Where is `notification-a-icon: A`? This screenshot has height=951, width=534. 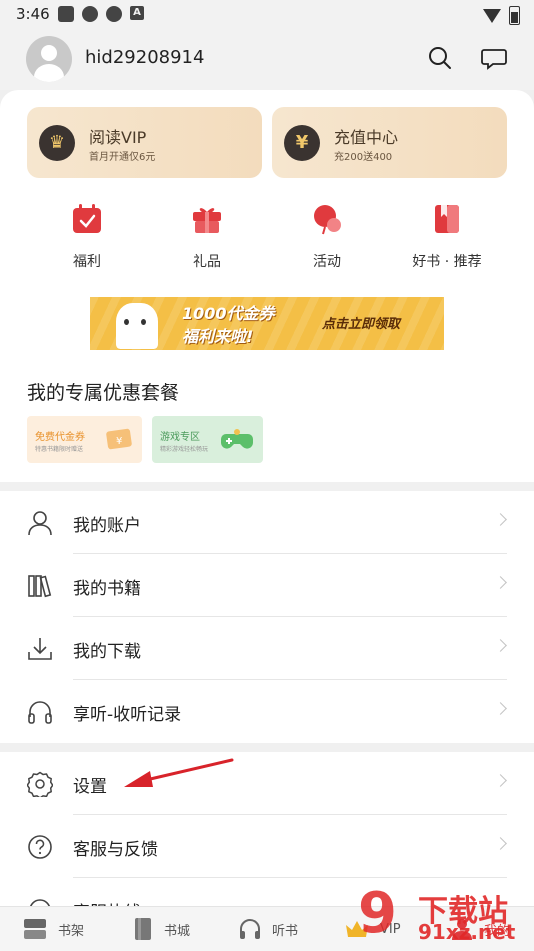 notification-a-icon: A is located at coordinates (137, 13).